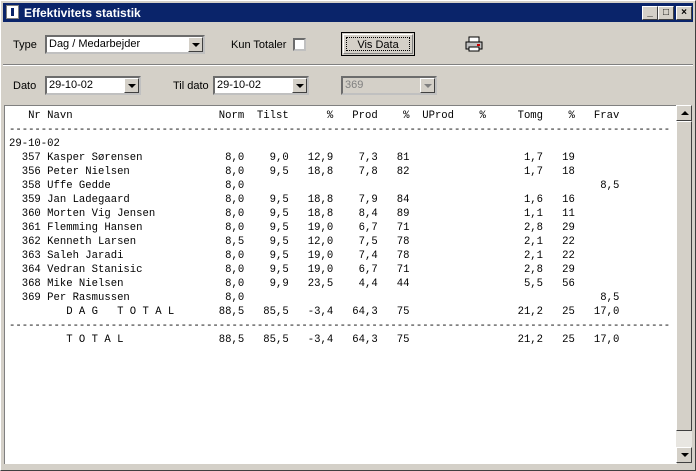 This screenshot has width=696, height=471. I want to click on app-icon, so click(12, 12).